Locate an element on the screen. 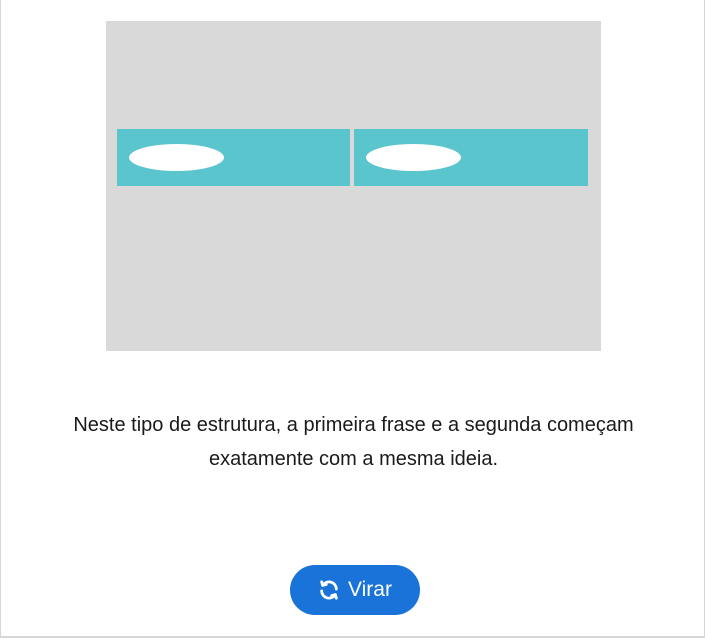 Image resolution: width=705 pixels, height=639 pixels. sentence-bar-first is located at coordinates (233, 157).